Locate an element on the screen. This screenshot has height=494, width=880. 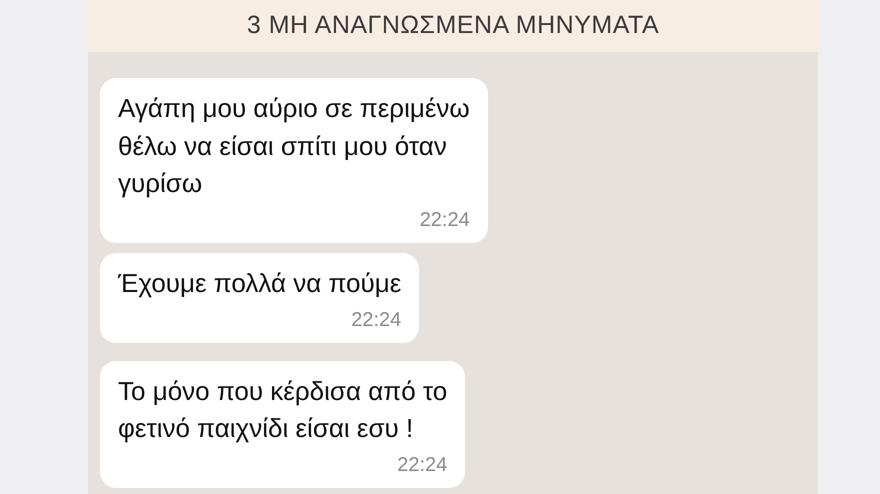
message-text: Έχουμε πολλά να πούμε is located at coordinates (260, 283).